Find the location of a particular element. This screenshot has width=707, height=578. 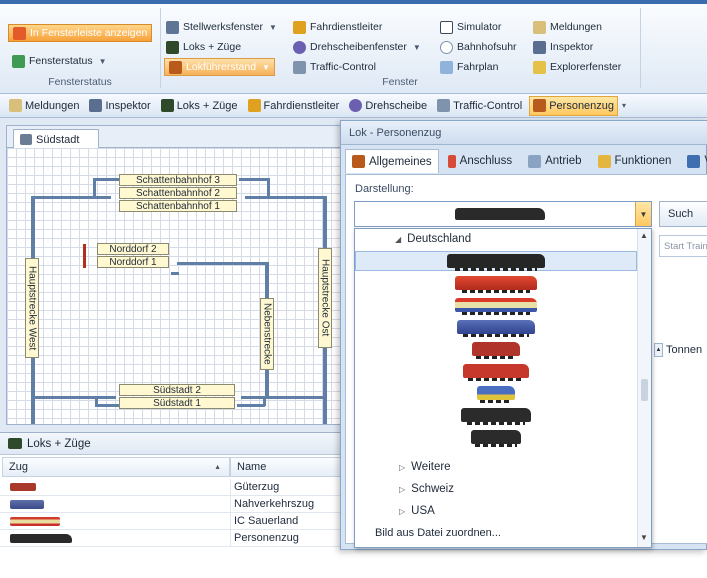

scroll-up-icon: ▲ is located at coordinates (644, 235).